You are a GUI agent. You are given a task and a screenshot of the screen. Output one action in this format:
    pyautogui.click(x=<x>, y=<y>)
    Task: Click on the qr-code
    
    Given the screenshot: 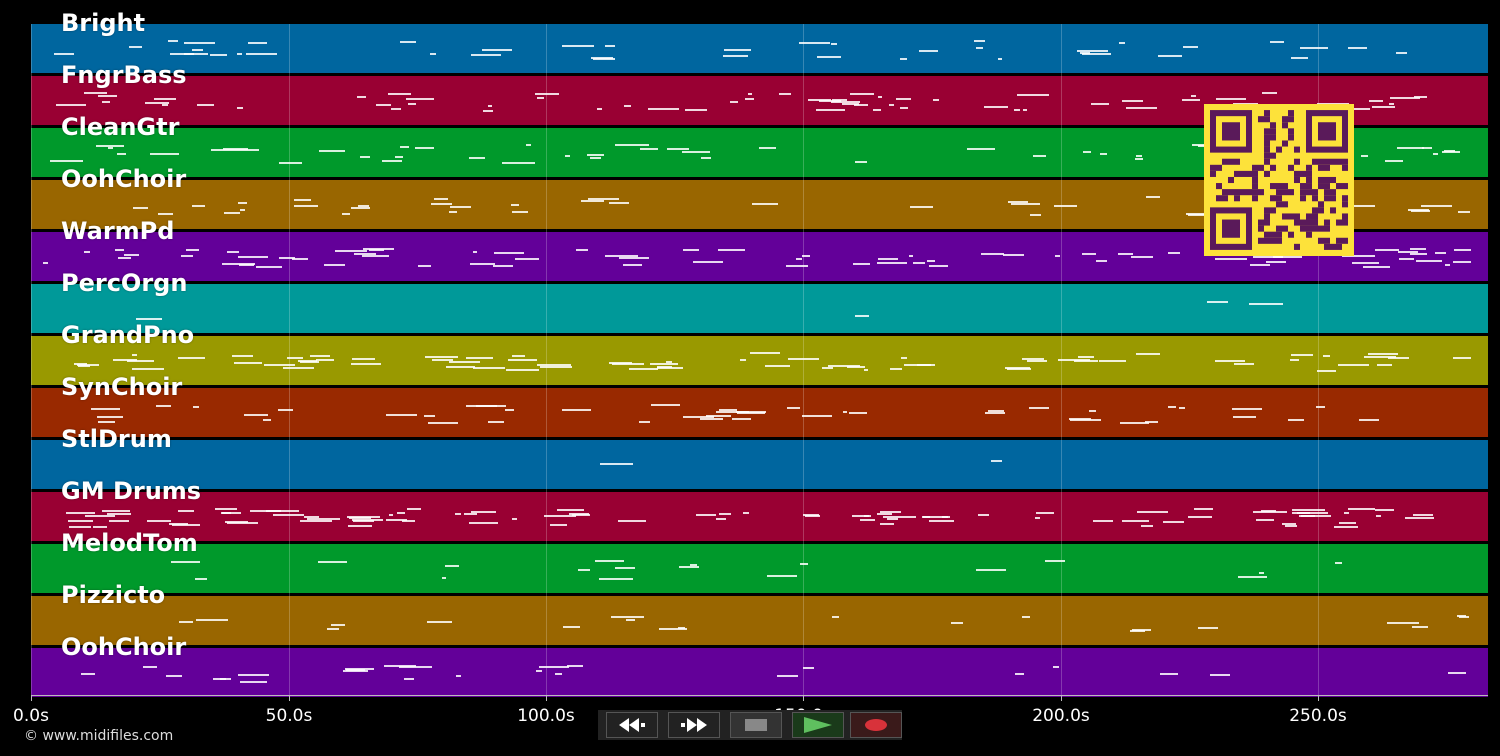 What is the action you would take?
    pyautogui.click(x=1279, y=180)
    